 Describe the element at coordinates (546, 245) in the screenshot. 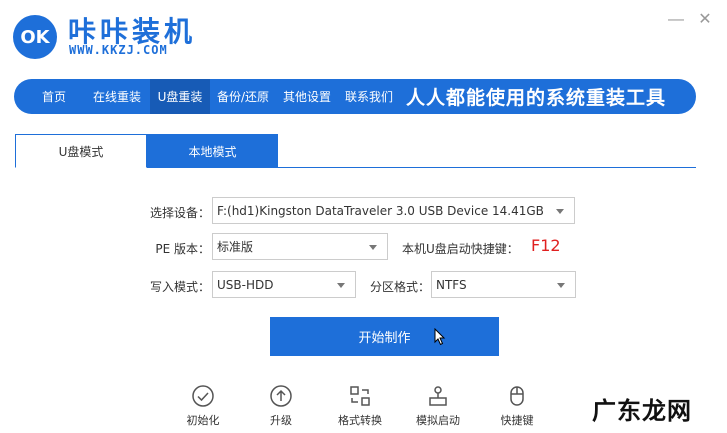

I see `hotkey-value: F12` at that location.